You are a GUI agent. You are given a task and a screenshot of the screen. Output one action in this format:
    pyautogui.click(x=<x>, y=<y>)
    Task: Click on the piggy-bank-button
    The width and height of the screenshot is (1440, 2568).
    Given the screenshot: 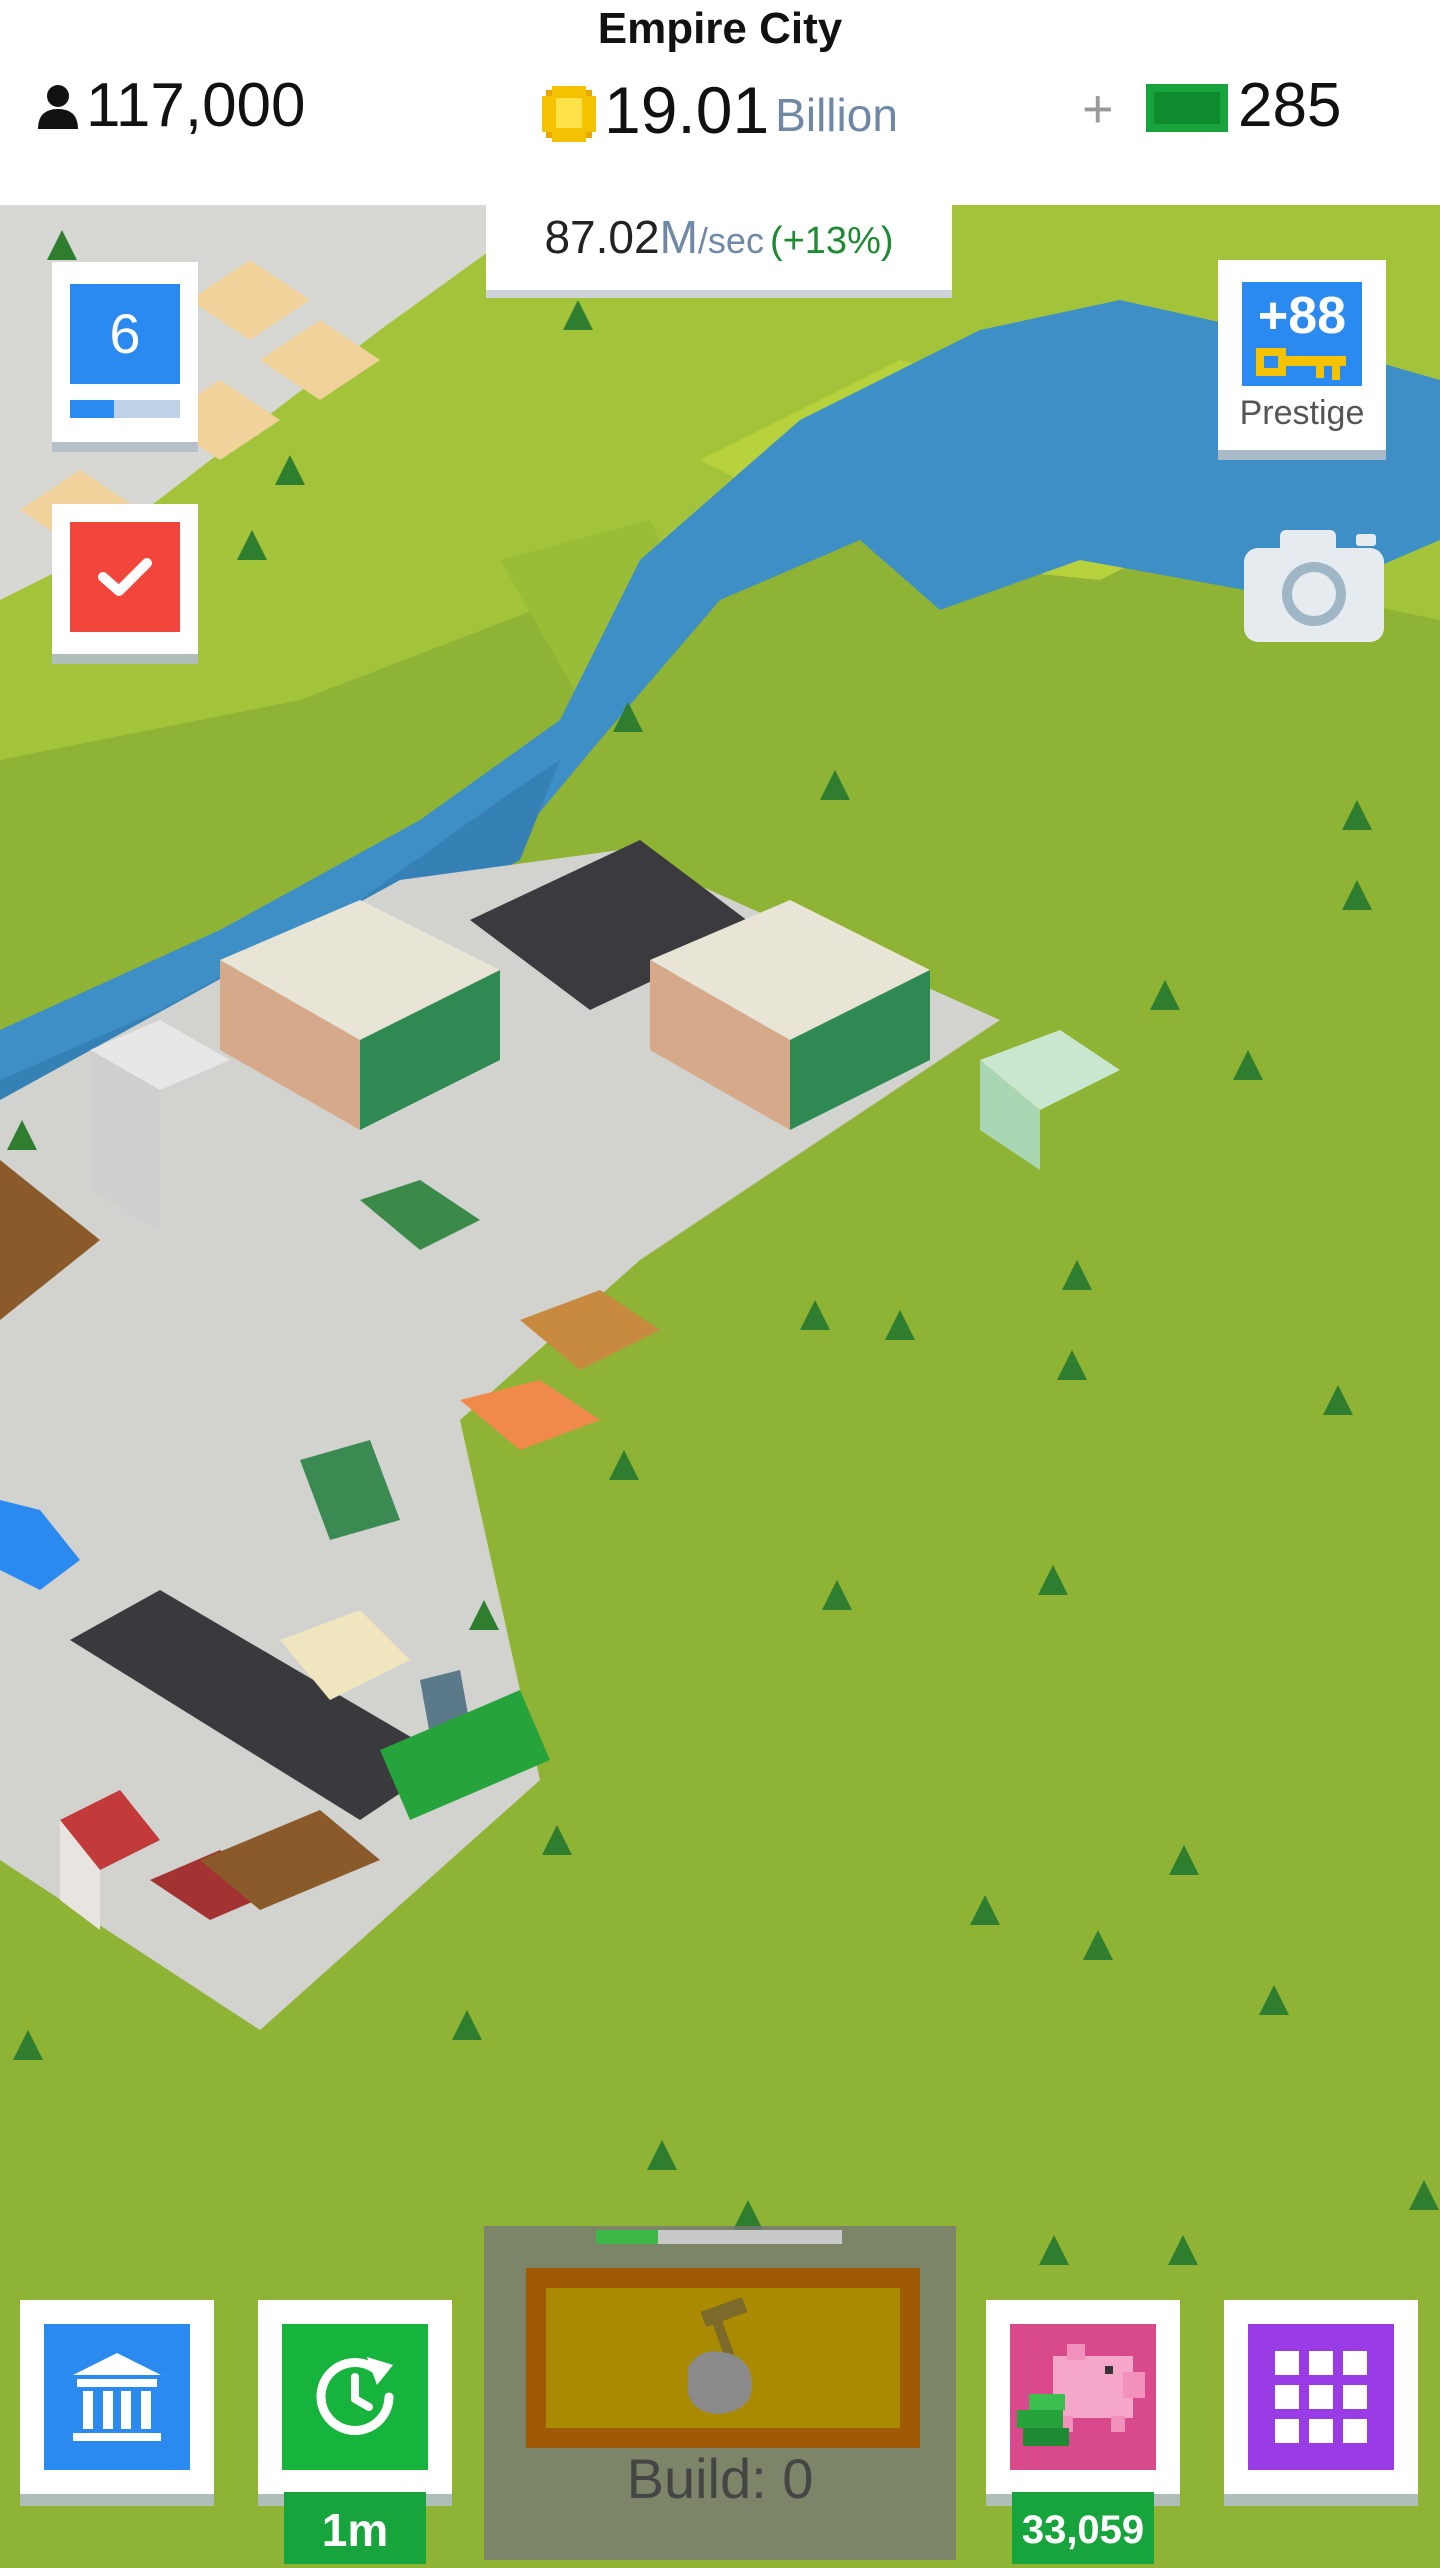 What is the action you would take?
    pyautogui.click(x=1083, y=2397)
    